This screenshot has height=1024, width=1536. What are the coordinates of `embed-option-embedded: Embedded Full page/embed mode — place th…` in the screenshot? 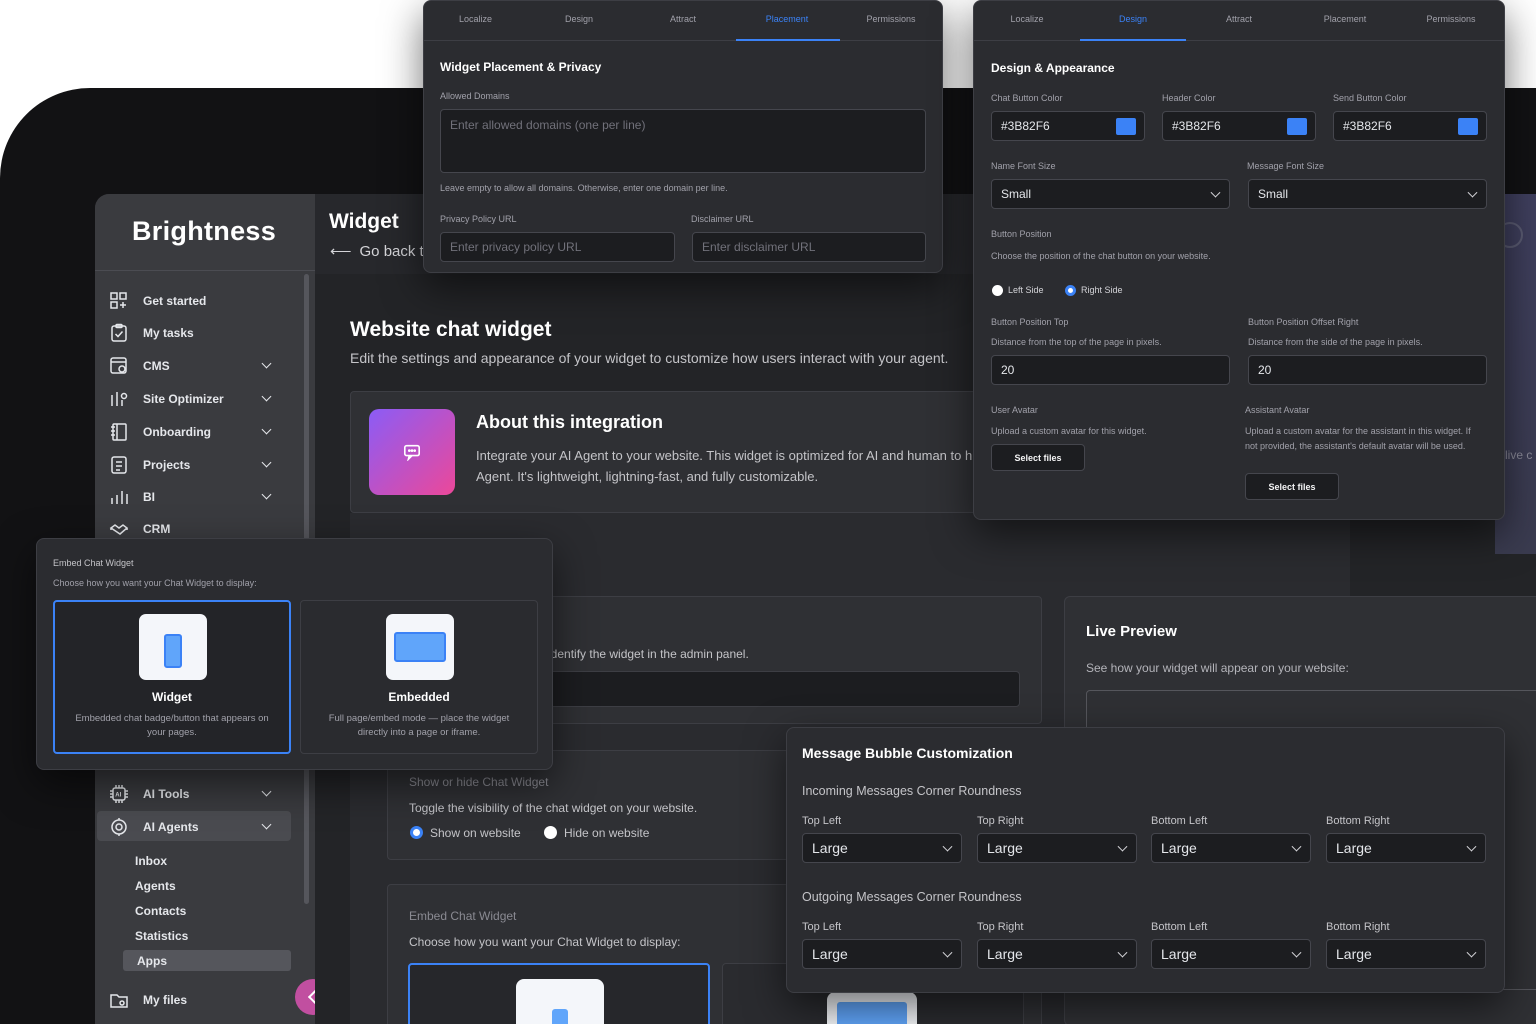 It's located at (419, 677).